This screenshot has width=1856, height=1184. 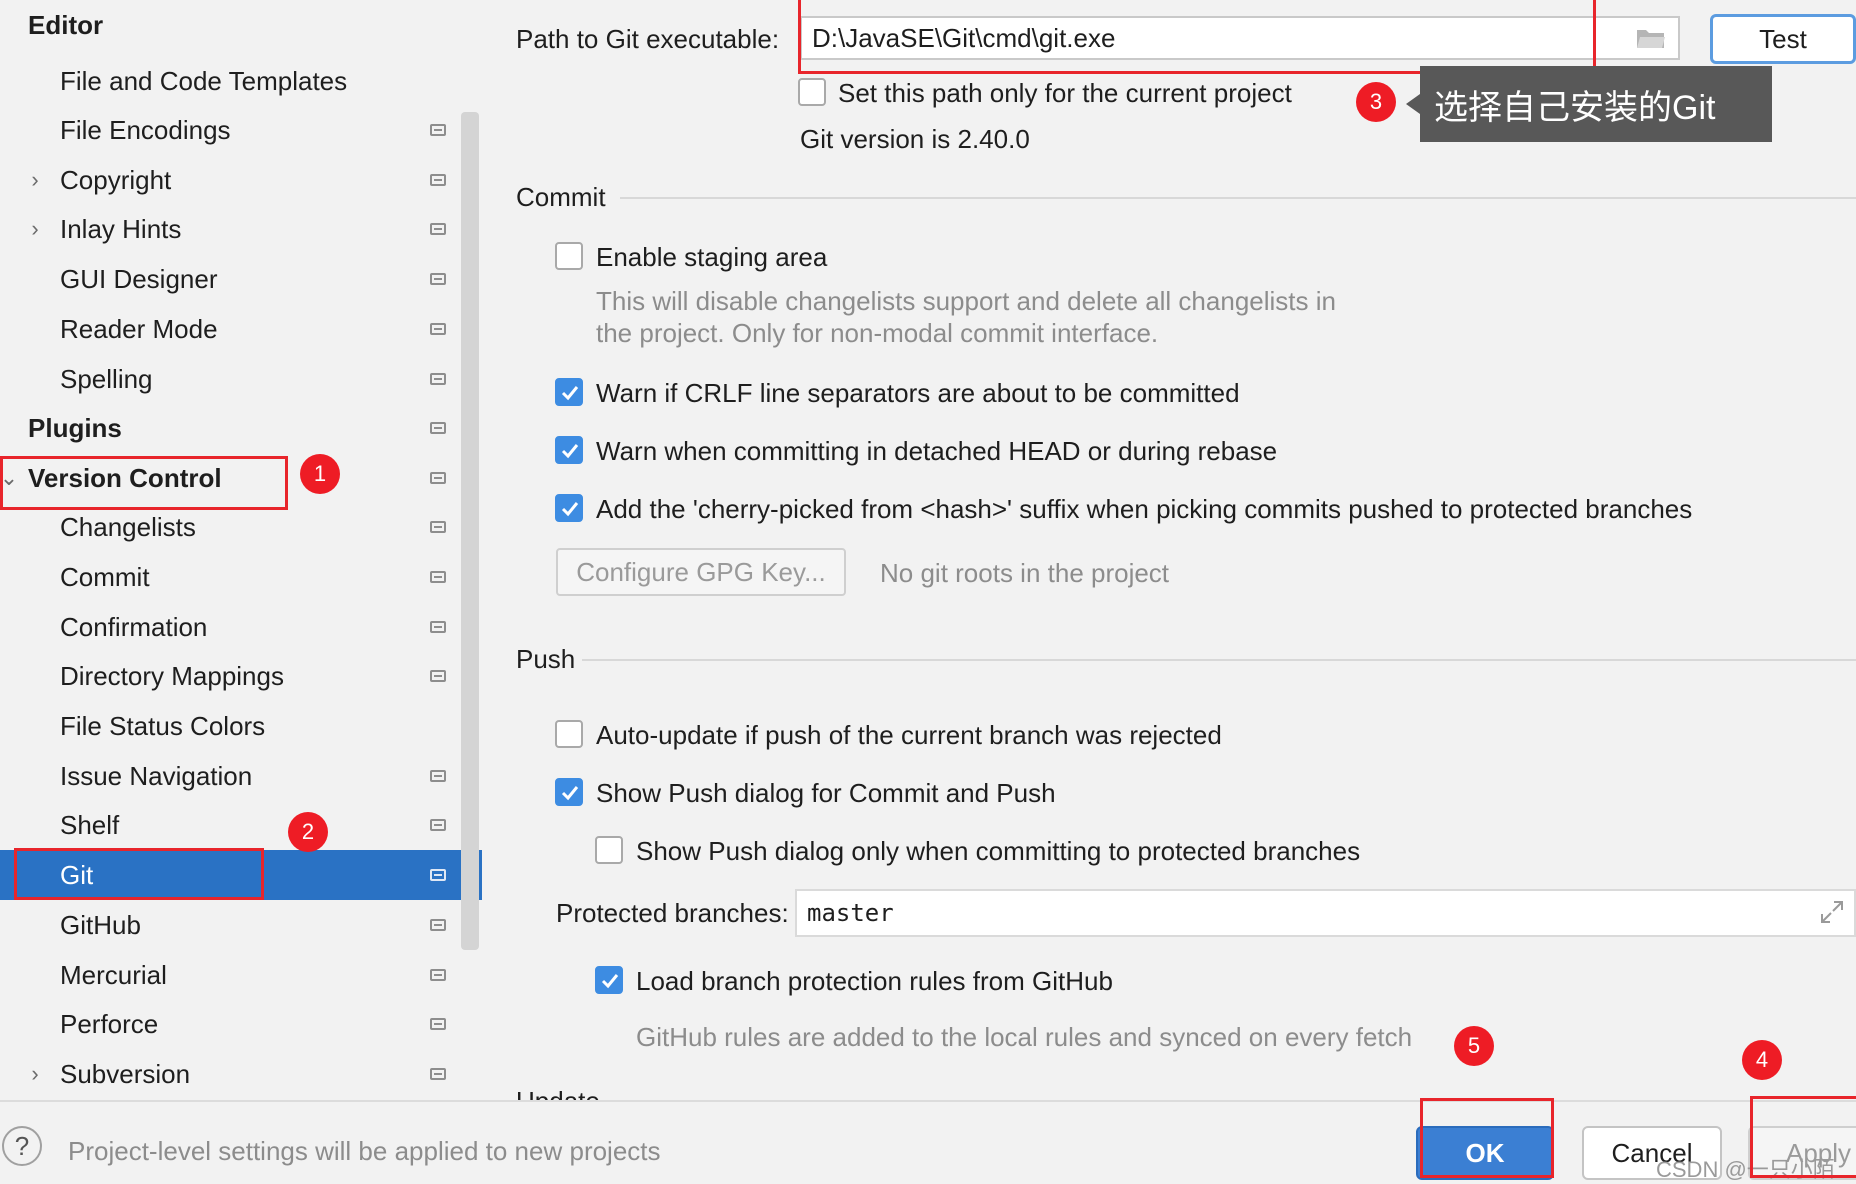 I want to click on badge-number: 5, so click(x=1474, y=1045).